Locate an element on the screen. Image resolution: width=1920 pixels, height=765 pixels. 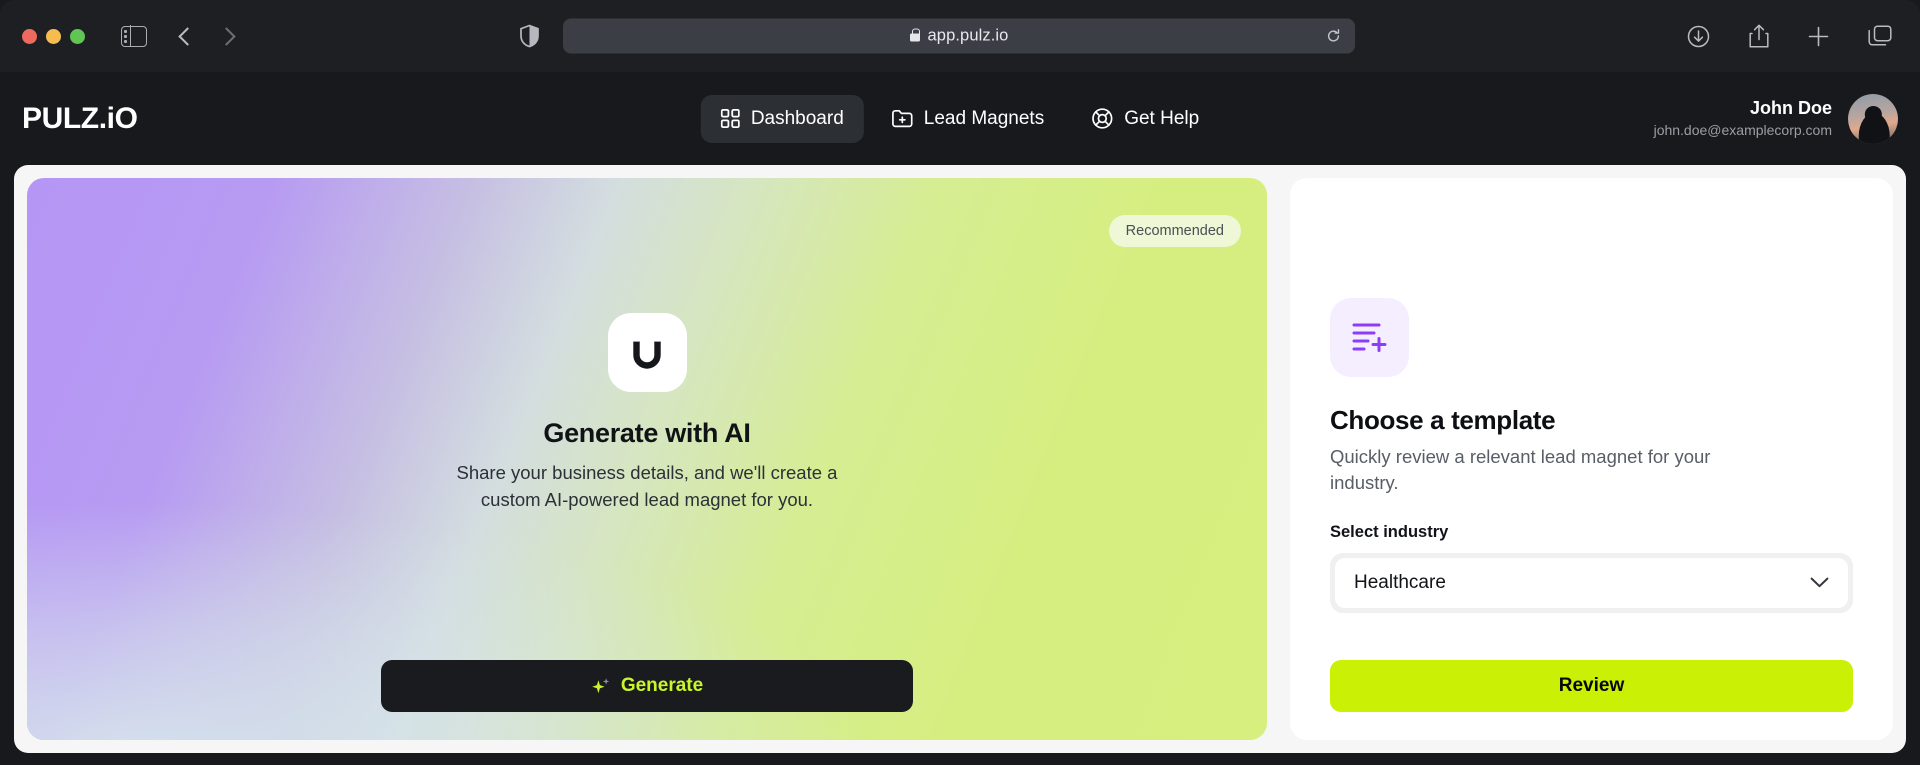
address-bar: app.pulz.io is located at coordinates (959, 36).